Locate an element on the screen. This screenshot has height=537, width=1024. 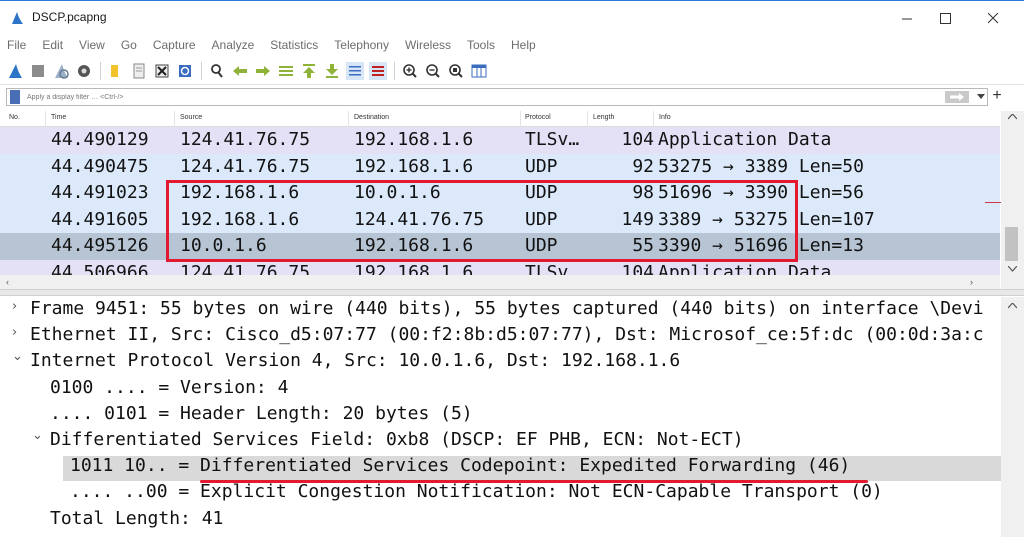
cell-destination: 192.168.1.6 is located at coordinates (414, 166).